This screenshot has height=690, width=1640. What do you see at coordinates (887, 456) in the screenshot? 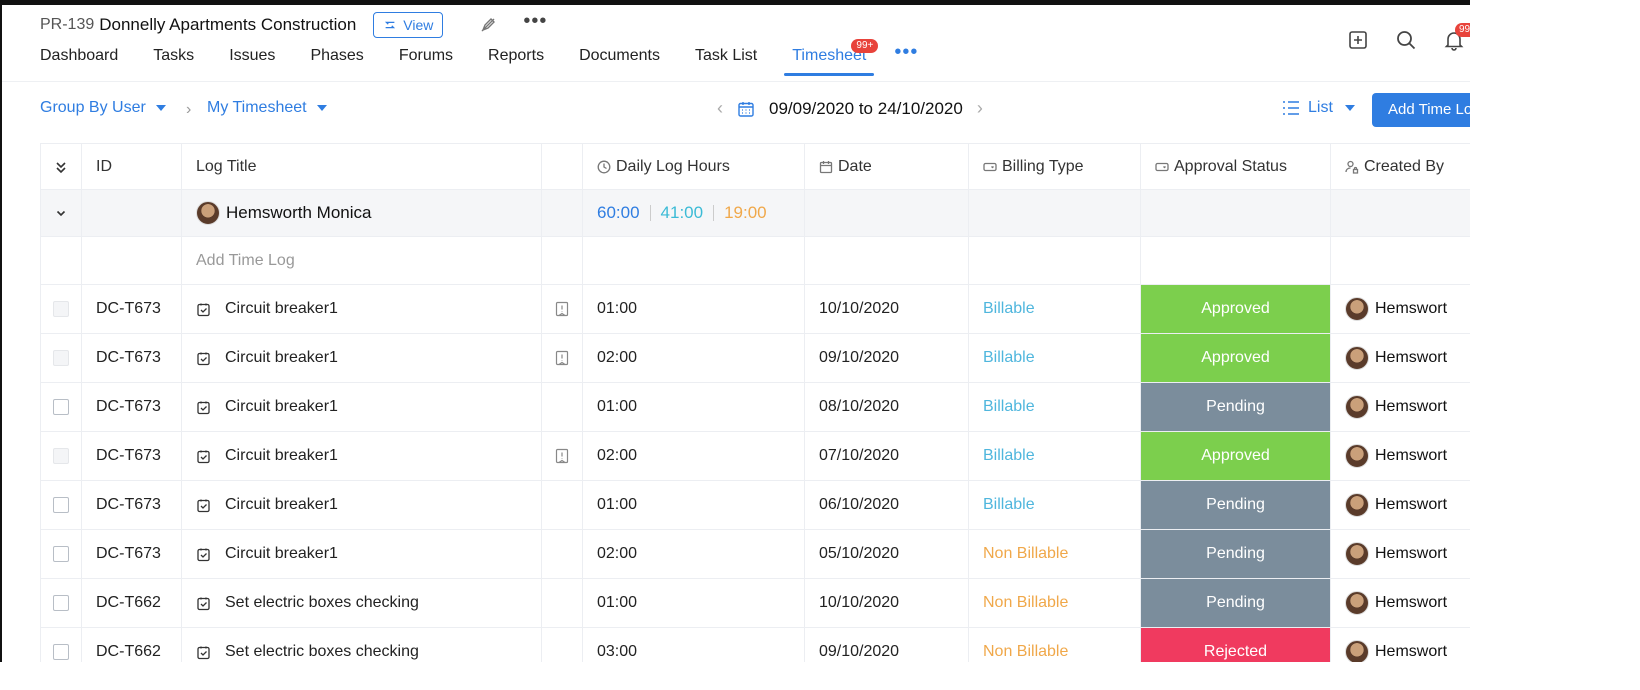
I see `log-date: 07/10/2020` at bounding box center [887, 456].